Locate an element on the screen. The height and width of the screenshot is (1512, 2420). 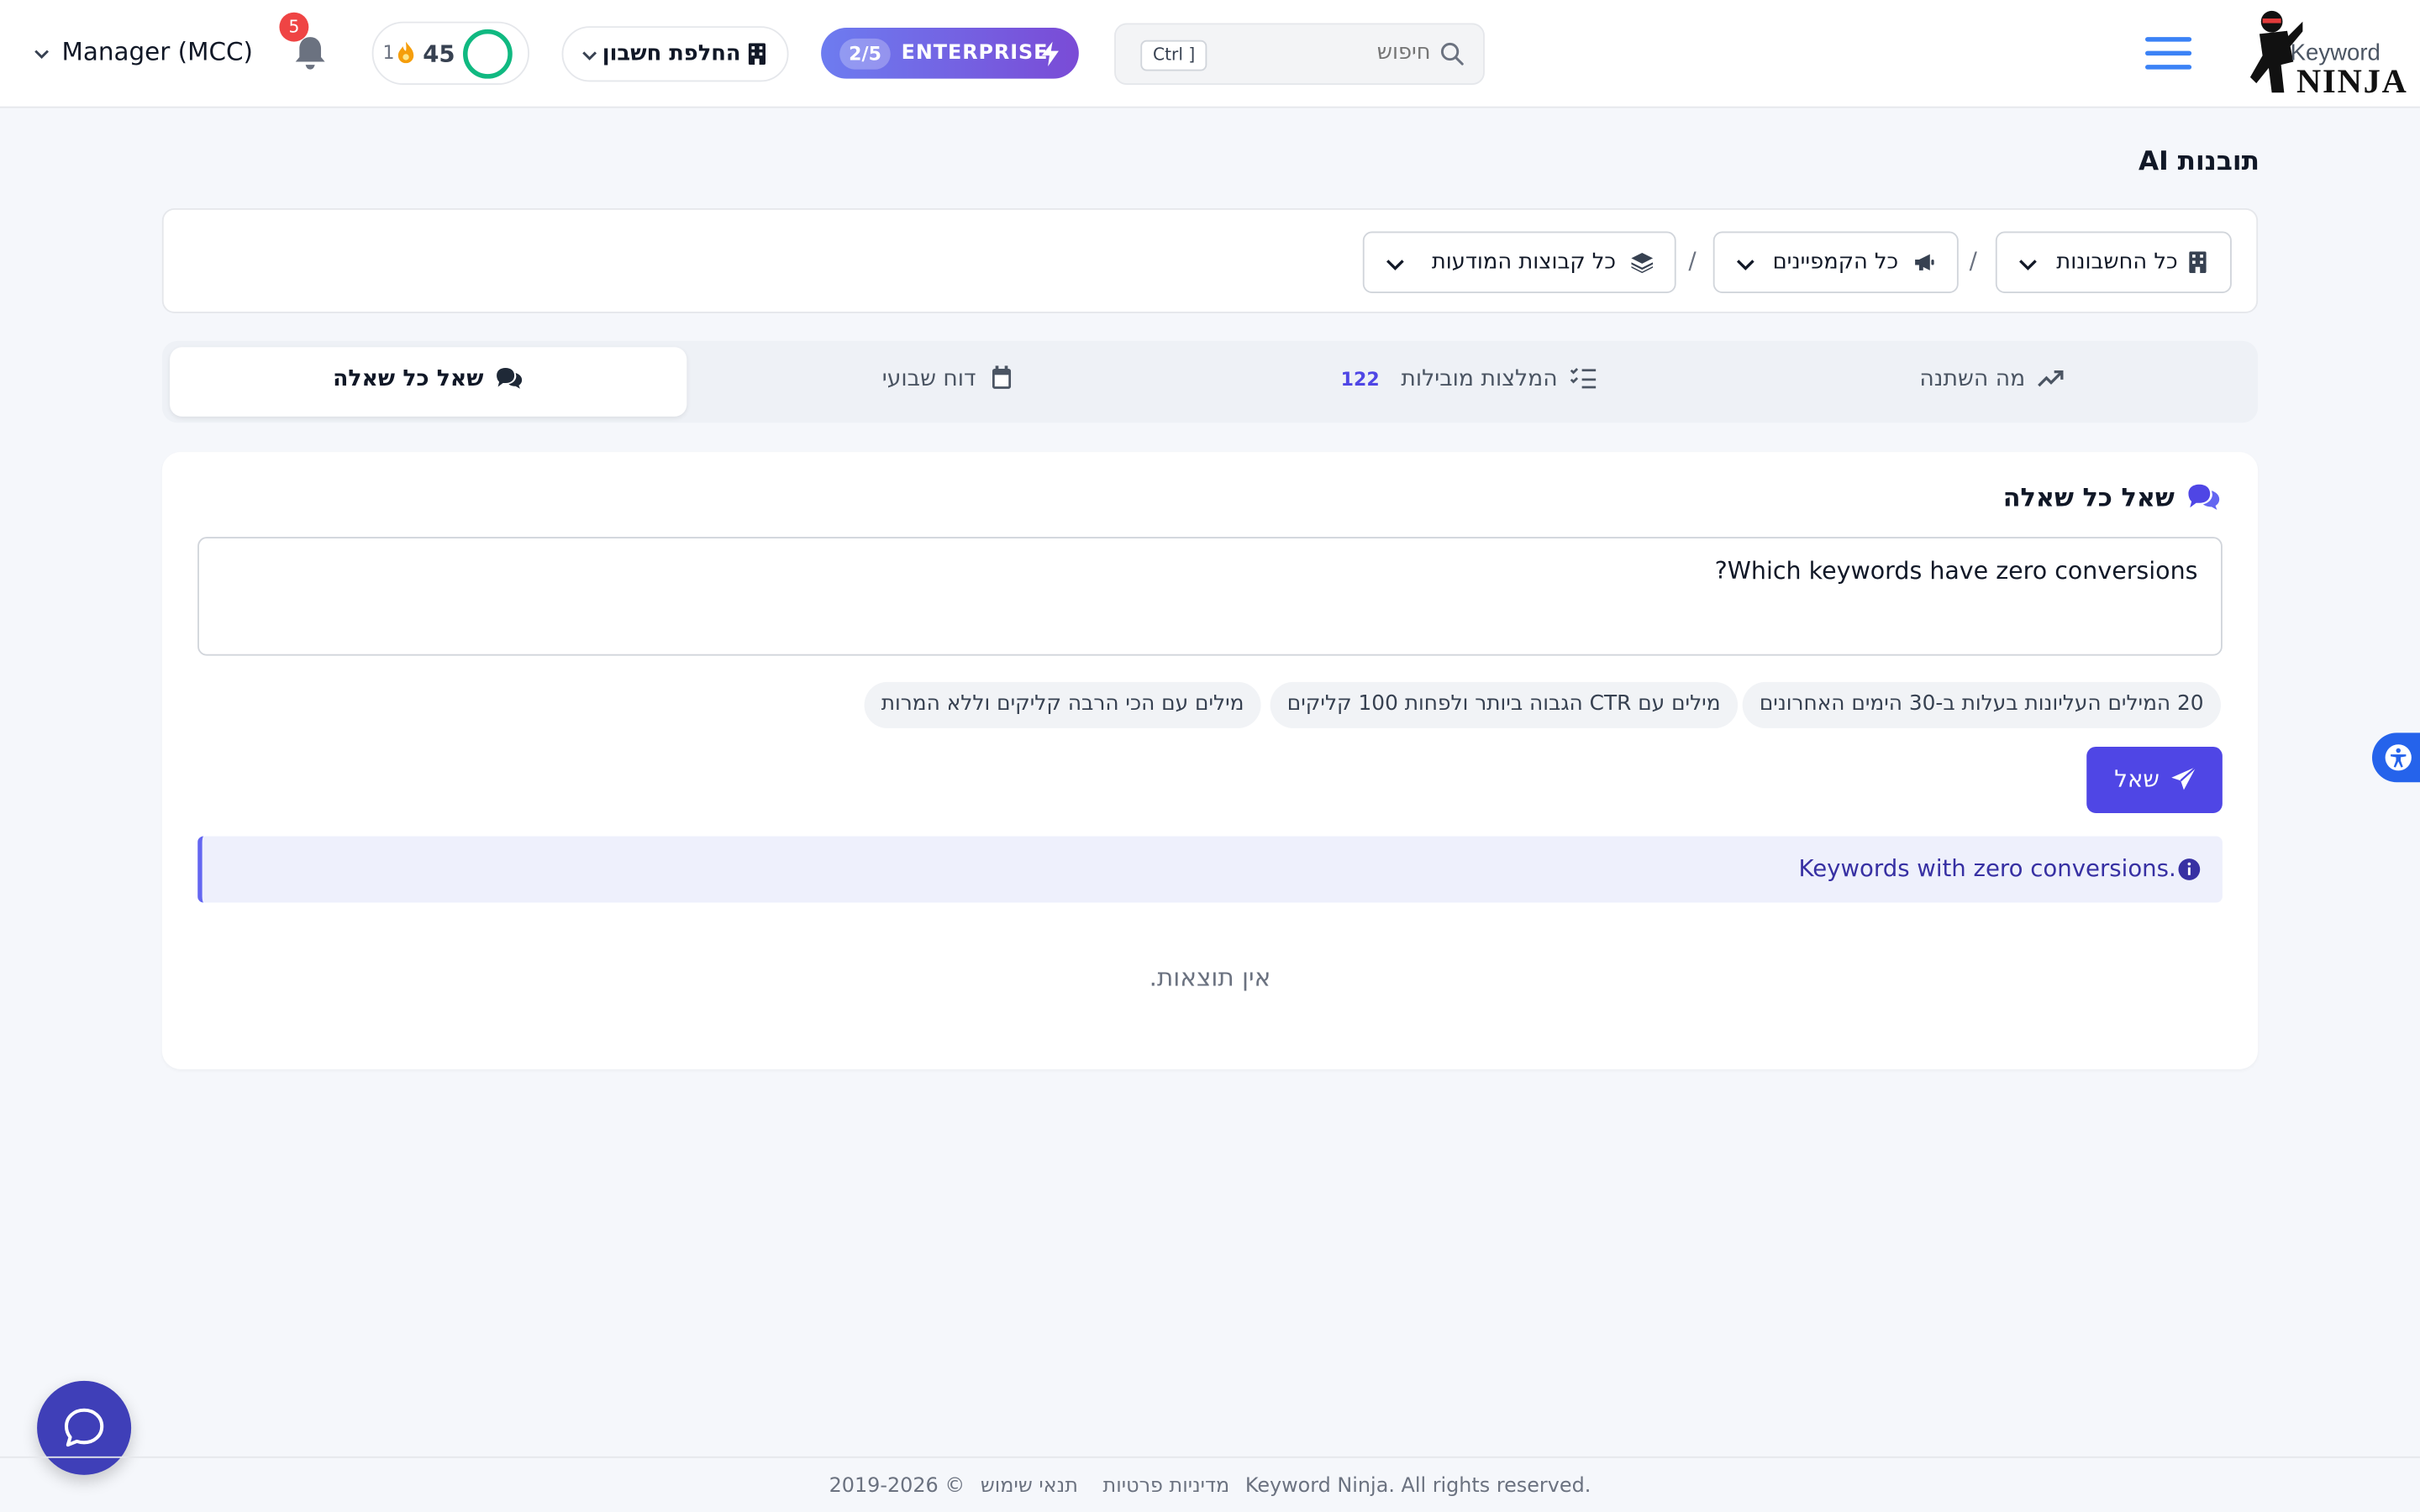
terms-link: תנאי שימוש is located at coordinates (1029, 1487).